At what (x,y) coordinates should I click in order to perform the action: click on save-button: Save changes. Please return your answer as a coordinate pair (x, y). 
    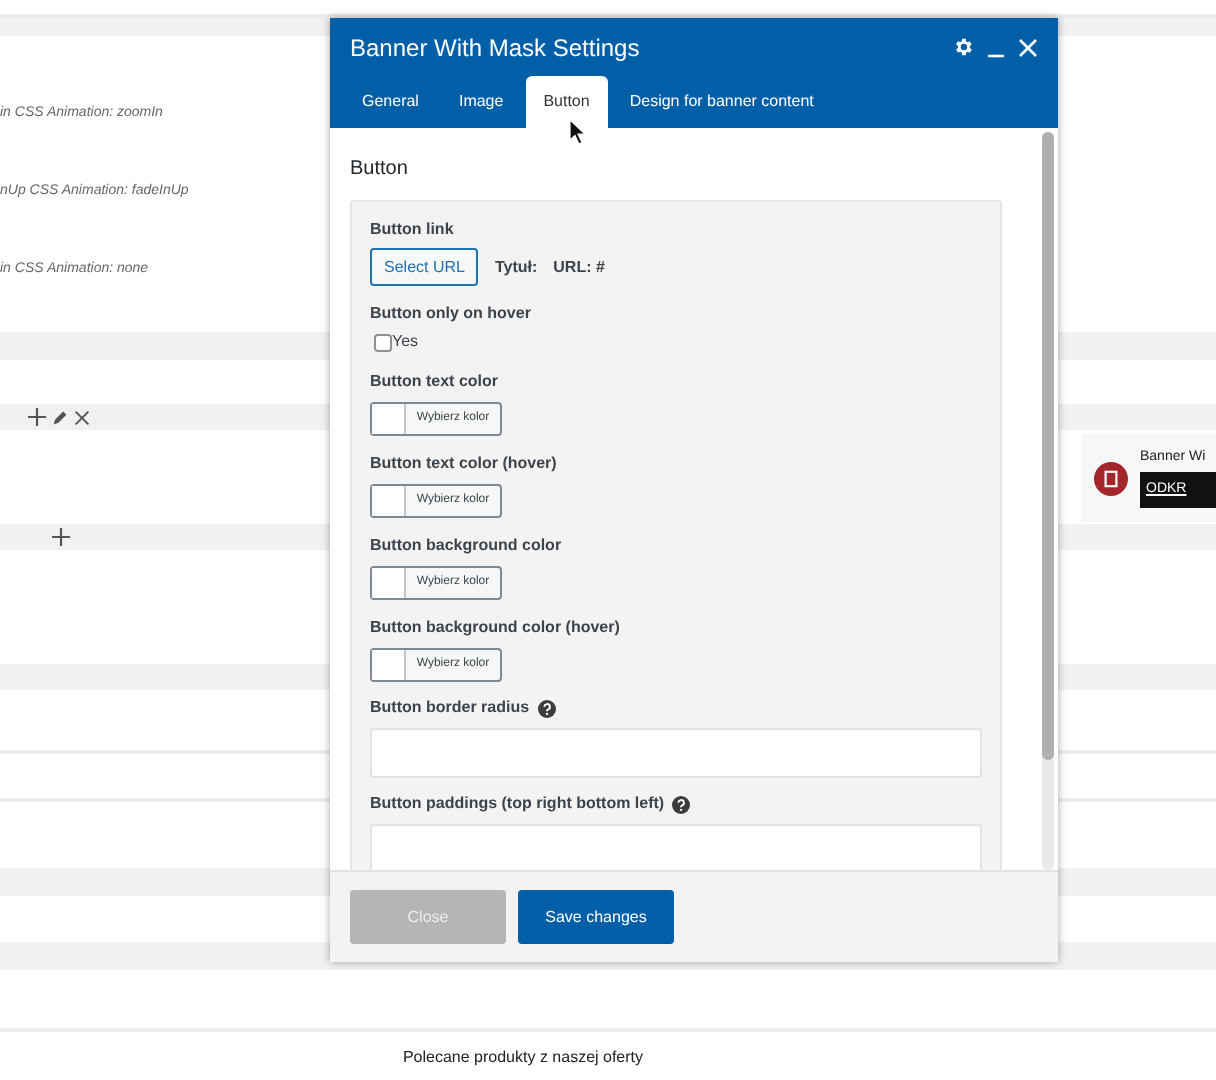
    Looking at the image, I should click on (596, 917).